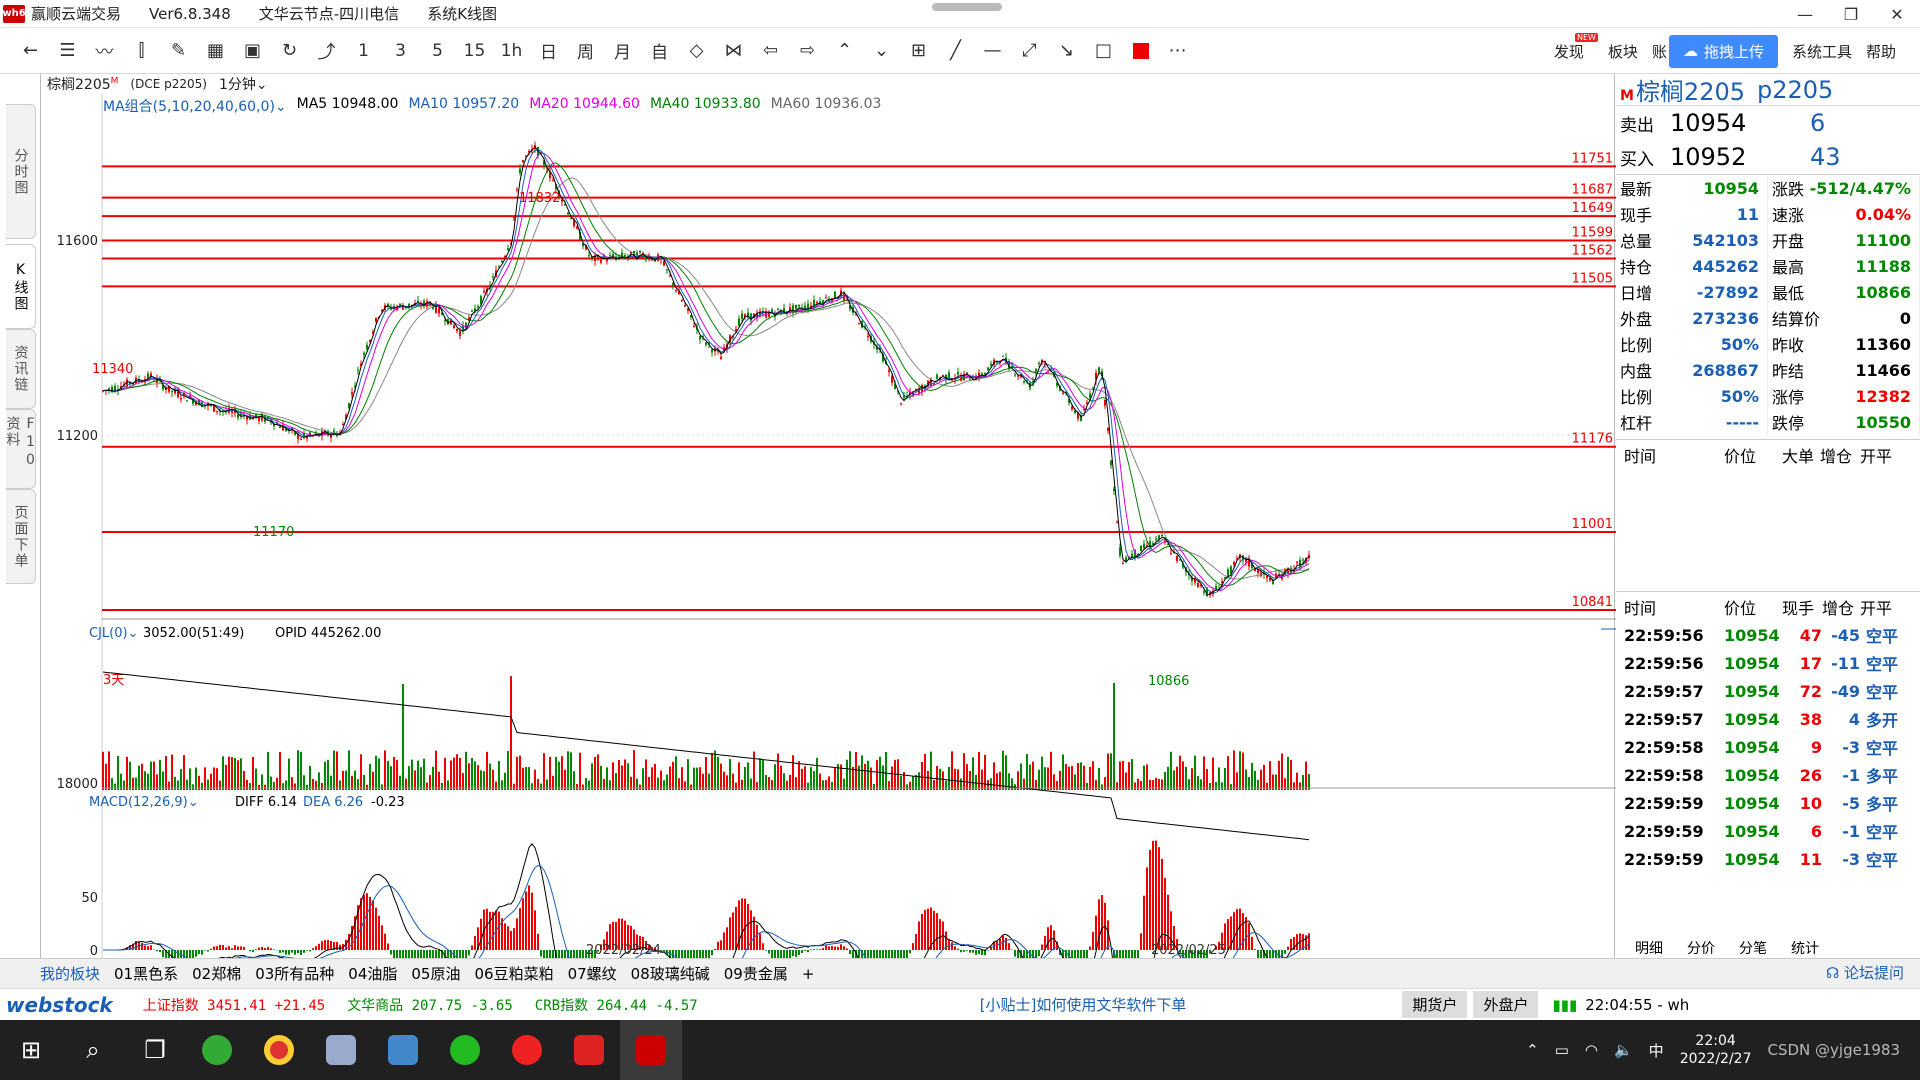  I want to click on wps-icon, so click(589, 1050).